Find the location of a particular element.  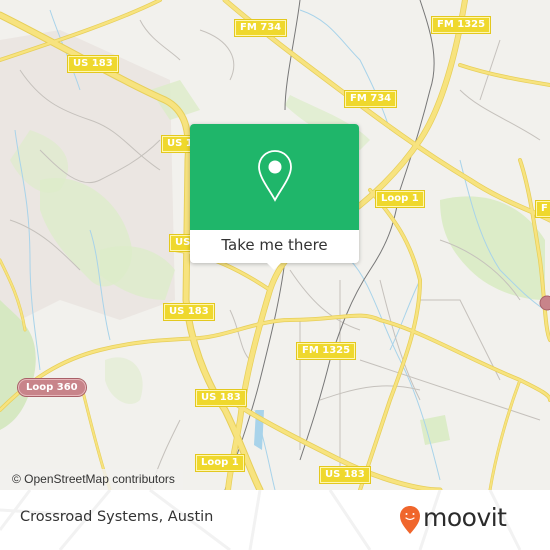

brand-name: moovit is located at coordinates (465, 517).